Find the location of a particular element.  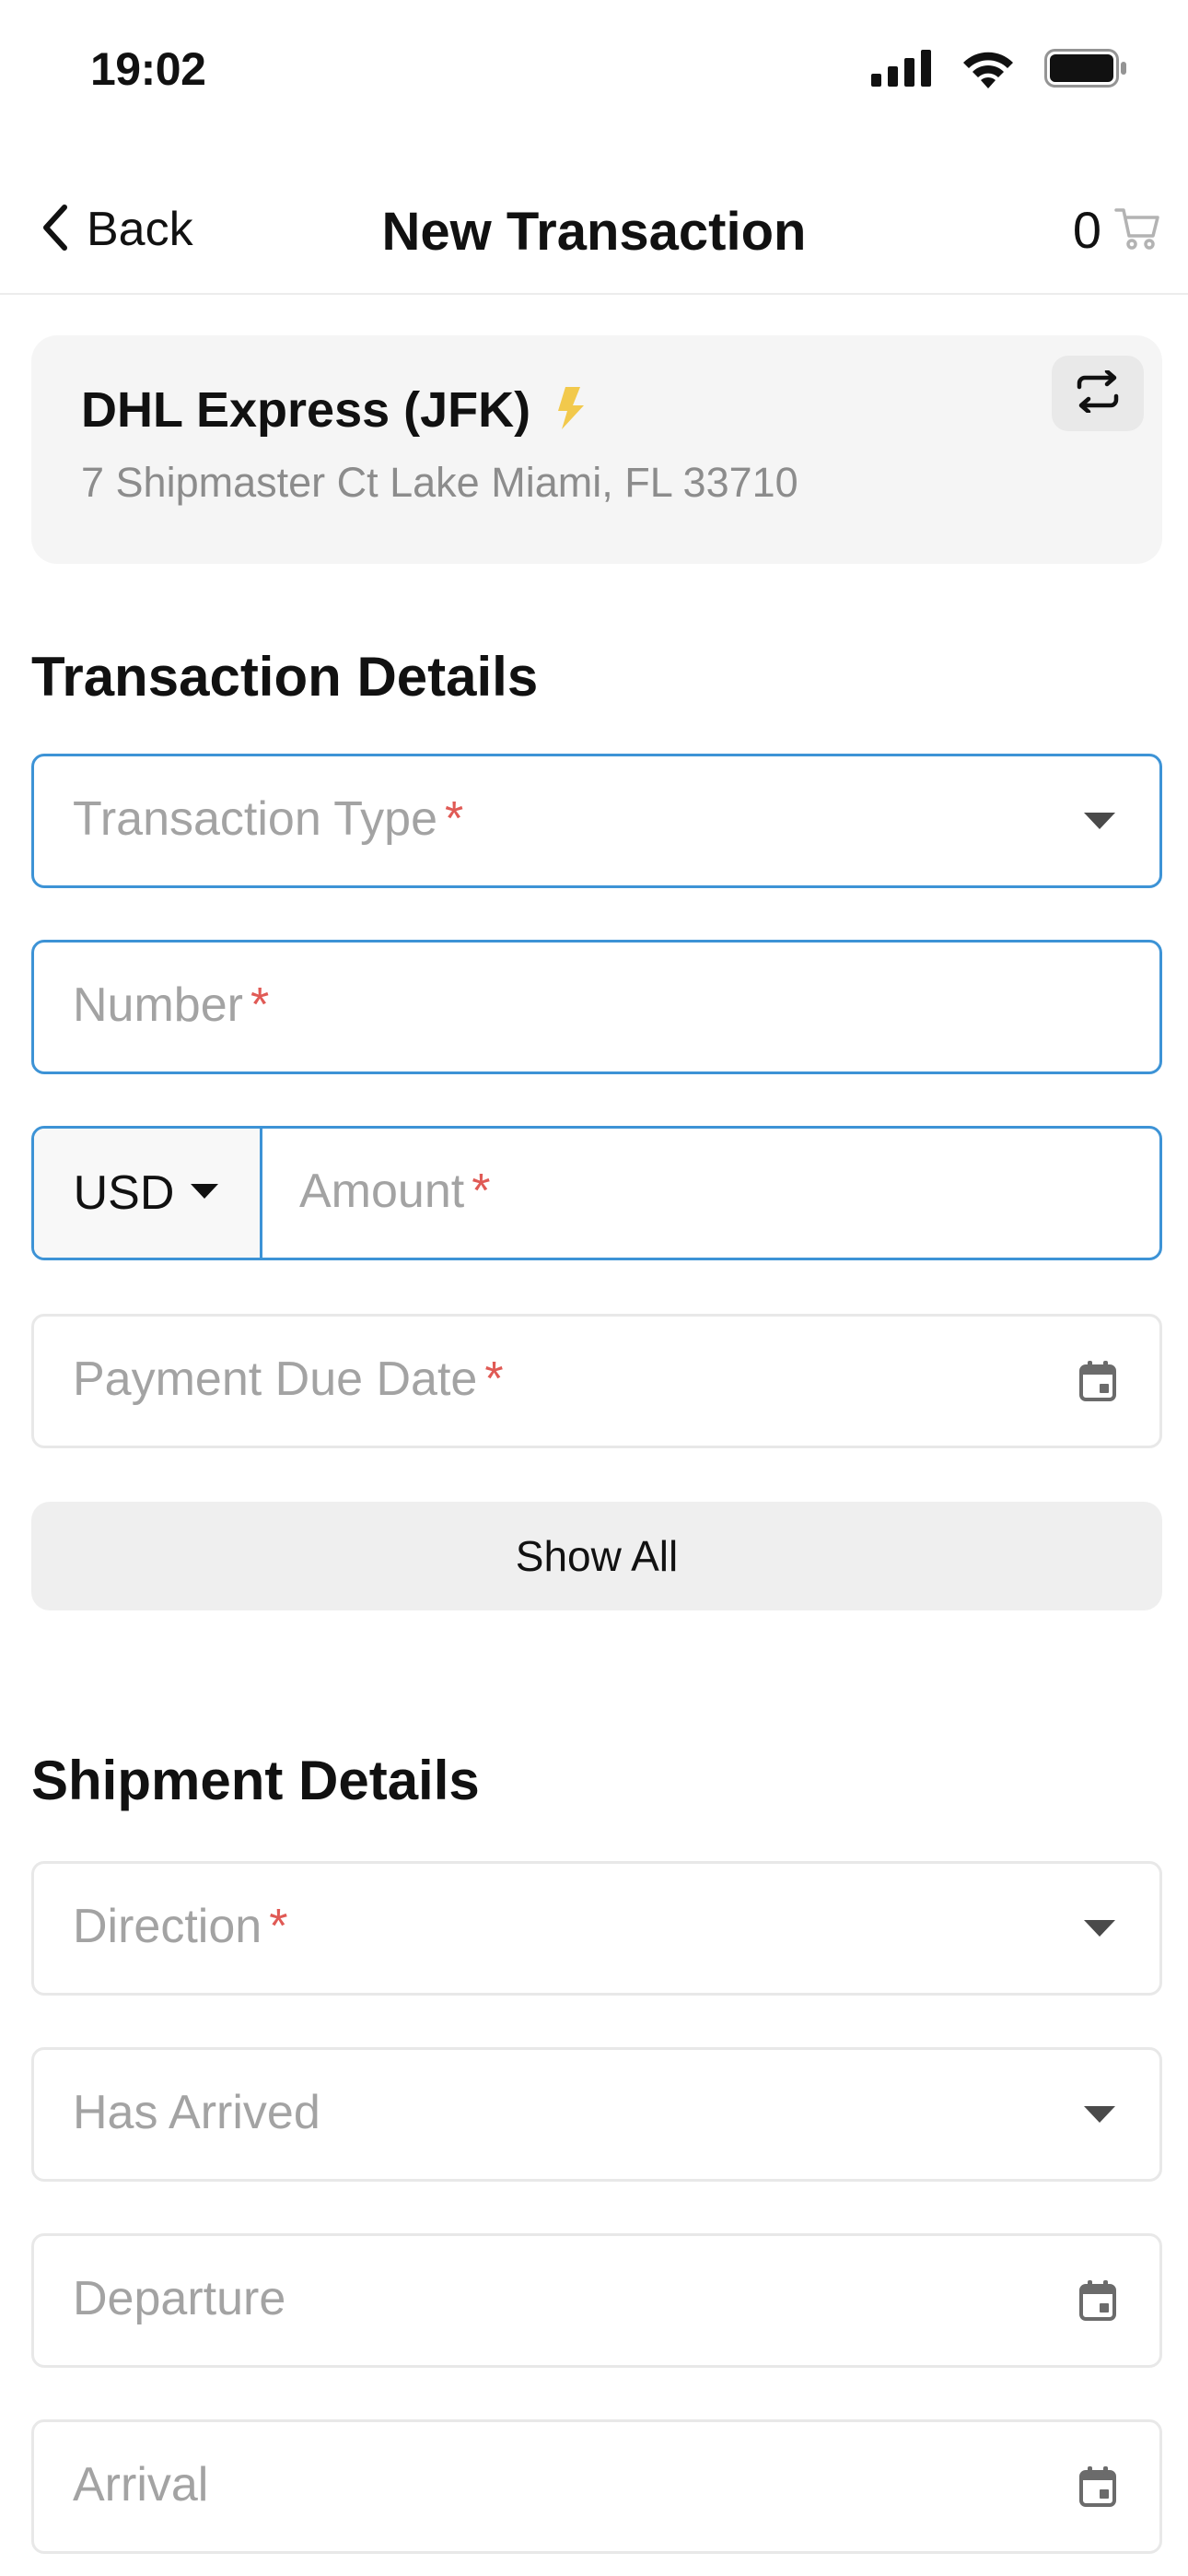

shipment-details-title: Shipment Details is located at coordinates (256, 1780).